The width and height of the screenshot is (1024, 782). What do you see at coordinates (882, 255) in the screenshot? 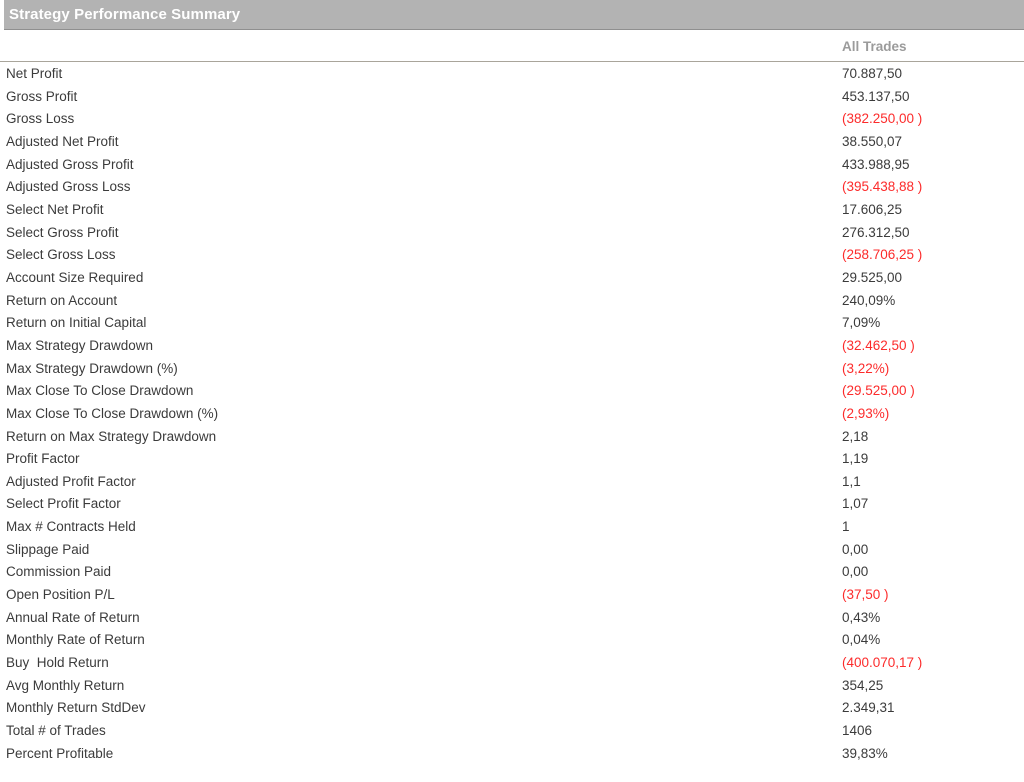
I see `metric-value-all-trades: (258.706,25 )` at bounding box center [882, 255].